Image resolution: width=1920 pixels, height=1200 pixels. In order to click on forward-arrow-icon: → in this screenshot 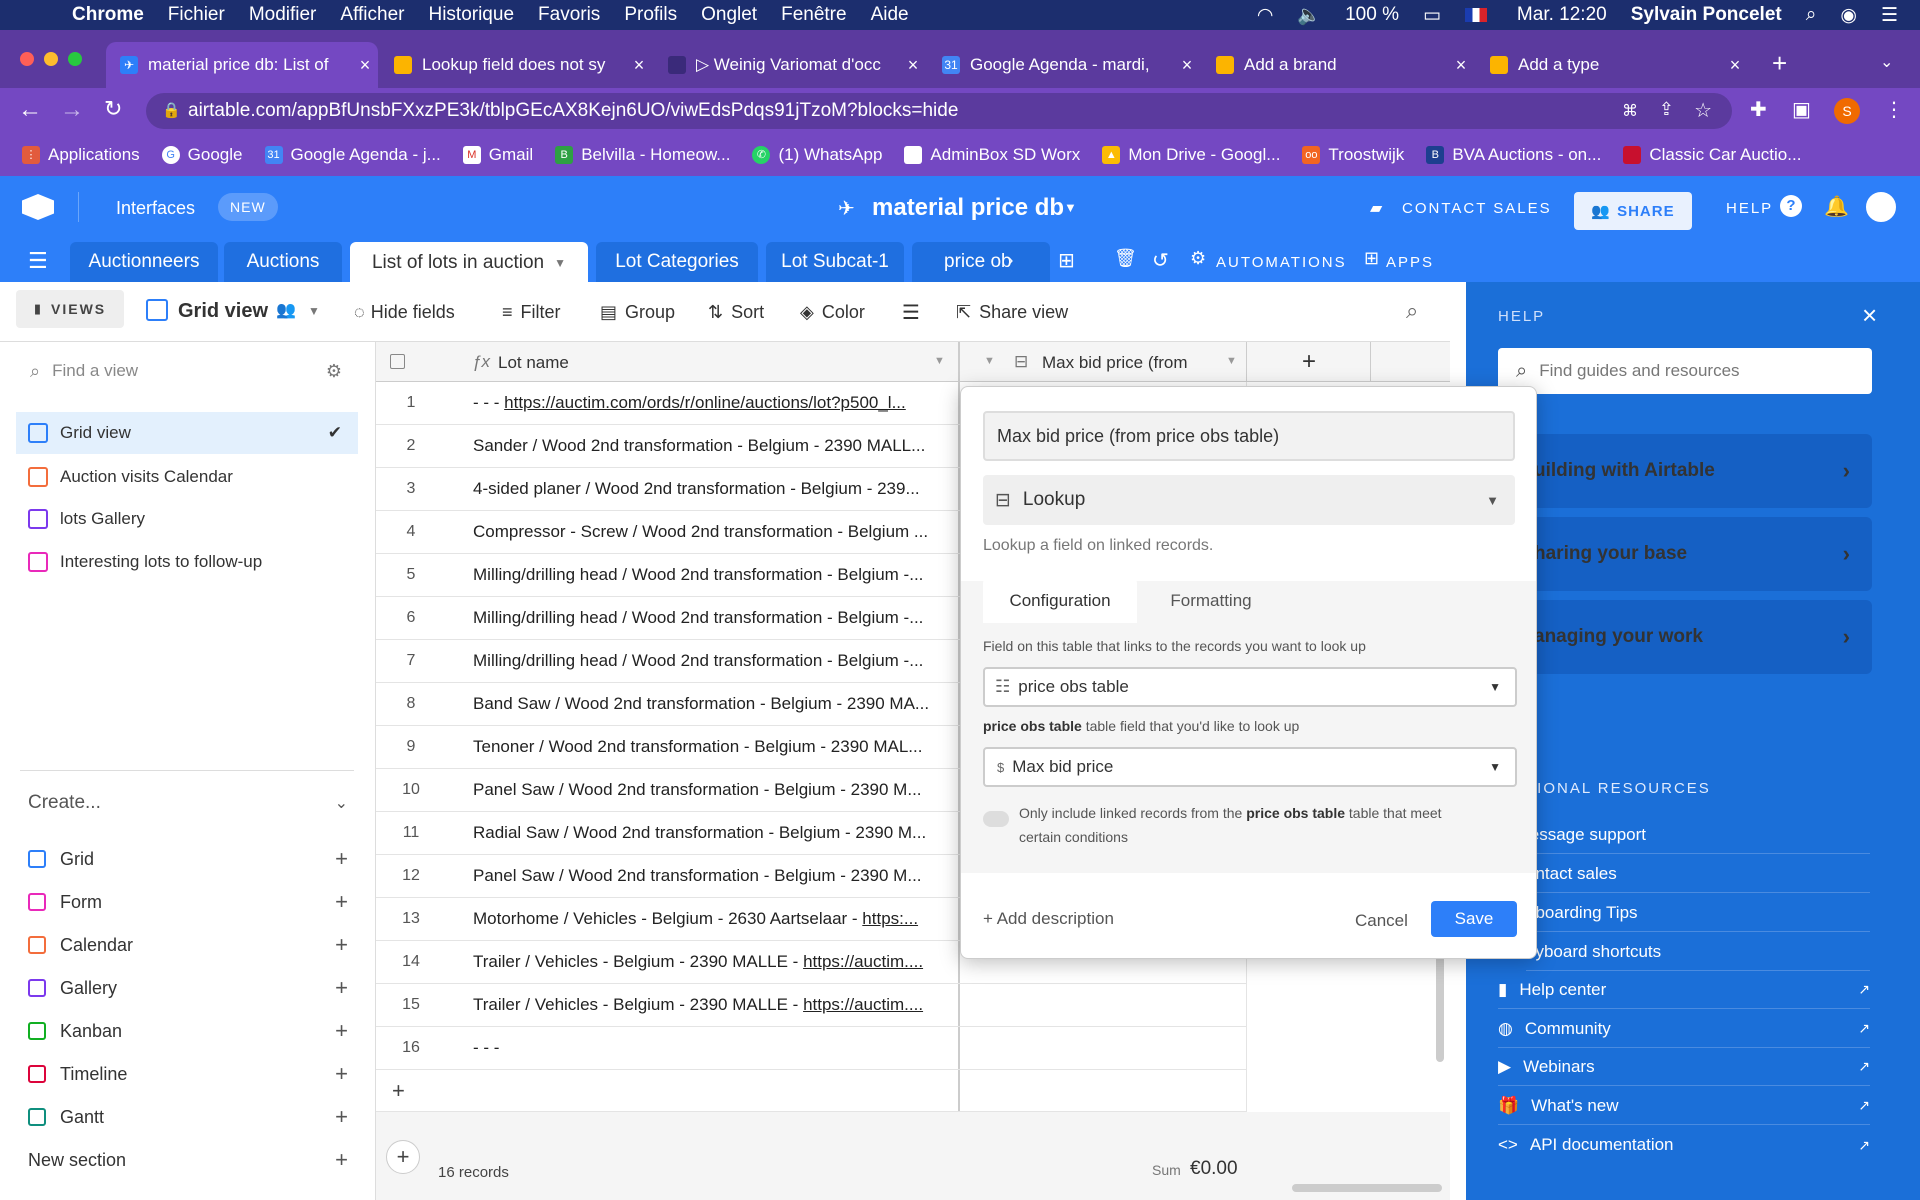, I will do `click(72, 110)`.